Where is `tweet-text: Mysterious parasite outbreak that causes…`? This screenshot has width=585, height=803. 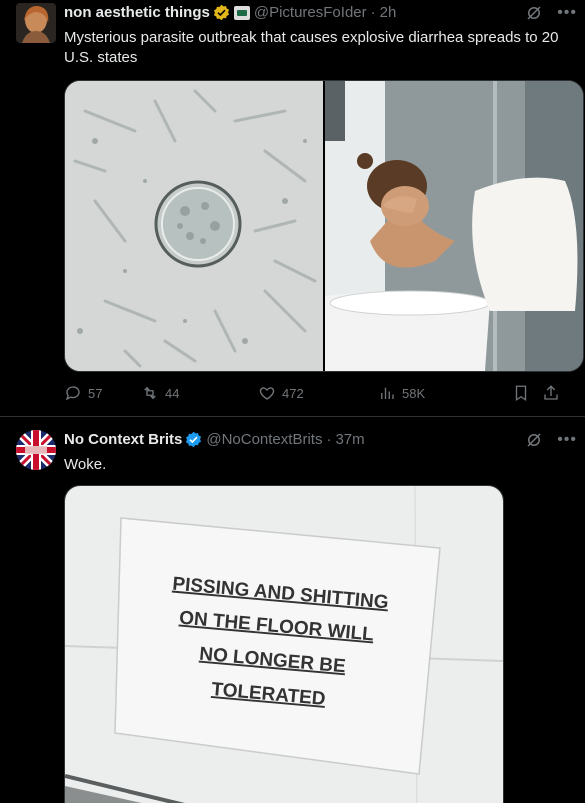 tweet-text: Mysterious parasite outbreak that causes… is located at coordinates (311, 47).